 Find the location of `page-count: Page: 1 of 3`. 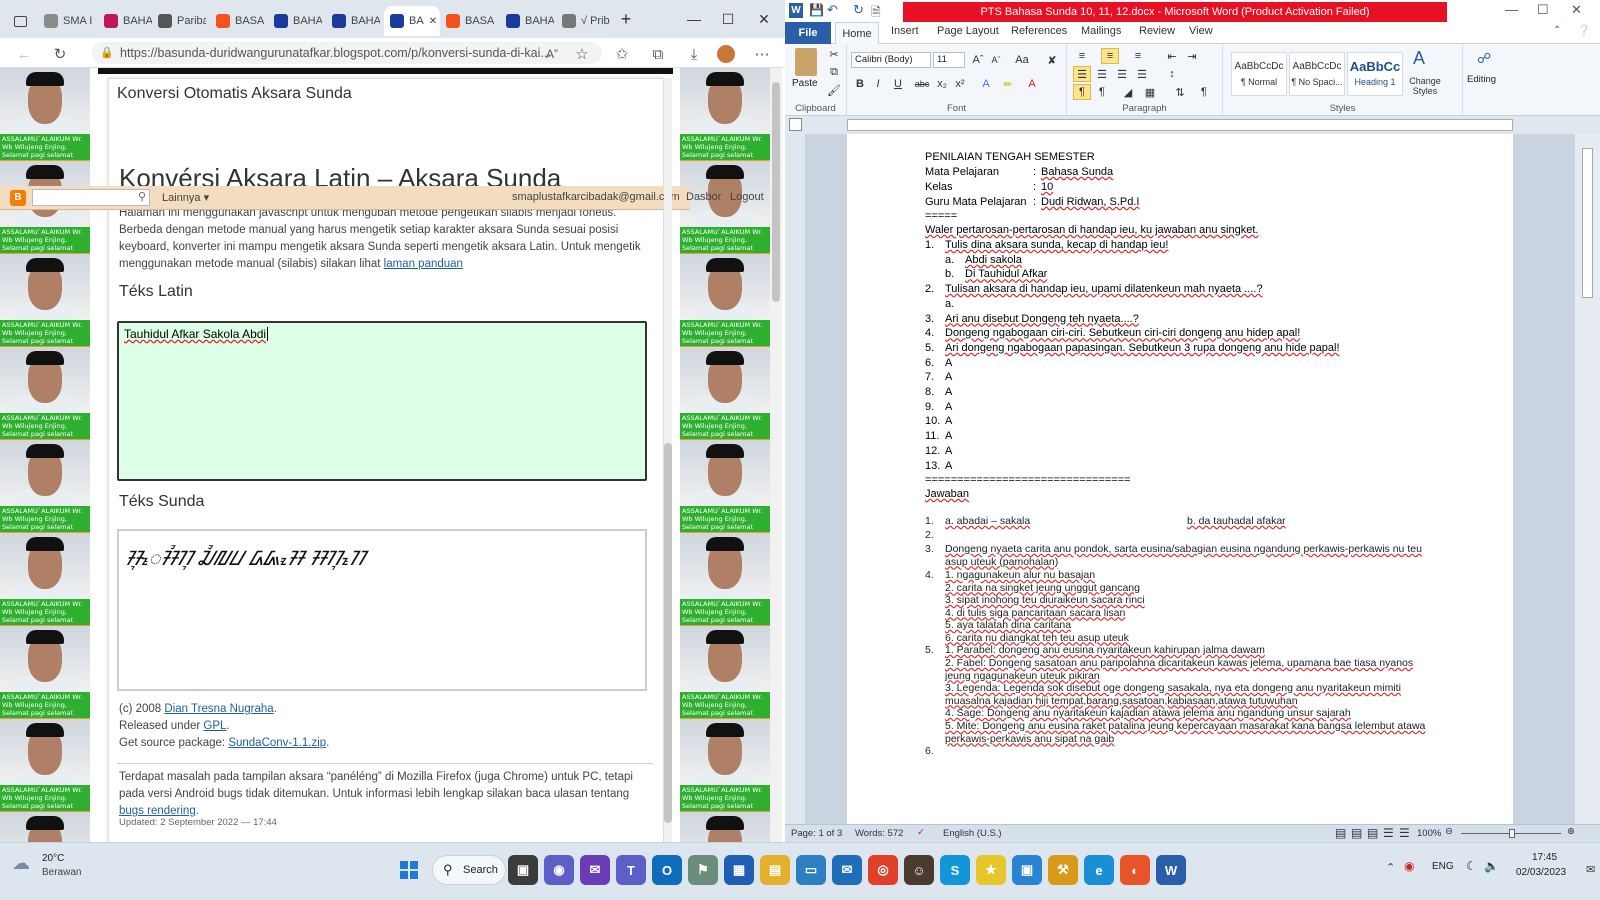

page-count: Page: 1 of 3 is located at coordinates (816, 833).